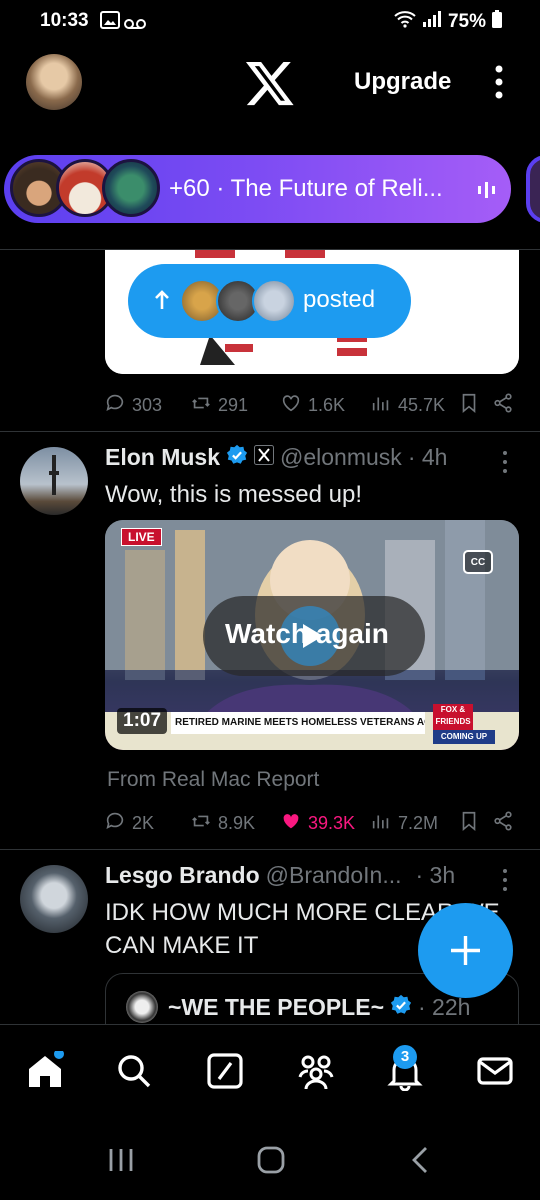  Describe the element at coordinates (405, 1057) in the screenshot. I see `notifications-badge: 3` at that location.